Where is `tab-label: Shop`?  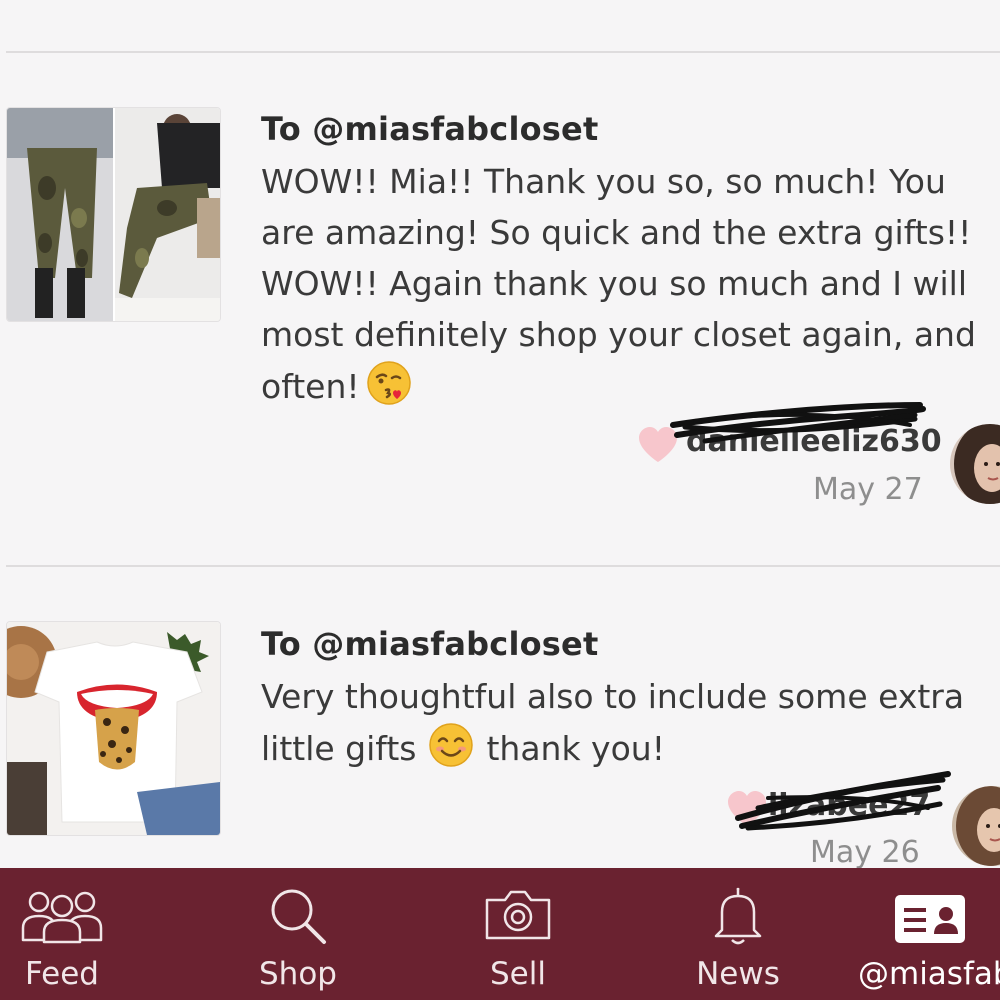
tab-label: Shop is located at coordinates (298, 974).